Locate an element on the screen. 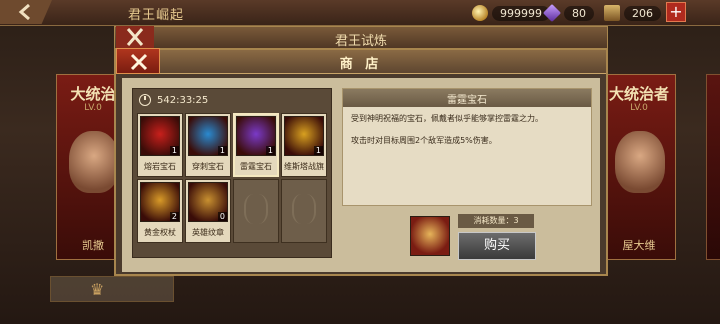  shop-title: 商 店 is located at coordinates (361, 64).